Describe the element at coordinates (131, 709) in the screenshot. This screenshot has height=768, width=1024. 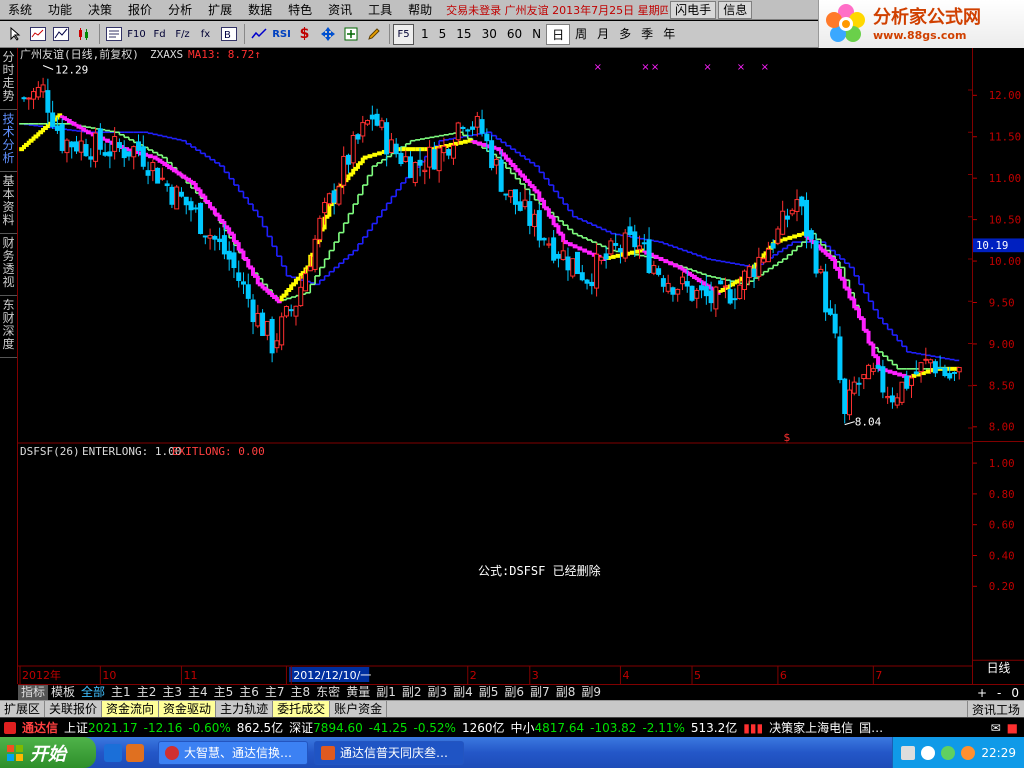
I see `btab-capital-flow: 资金流向` at that location.